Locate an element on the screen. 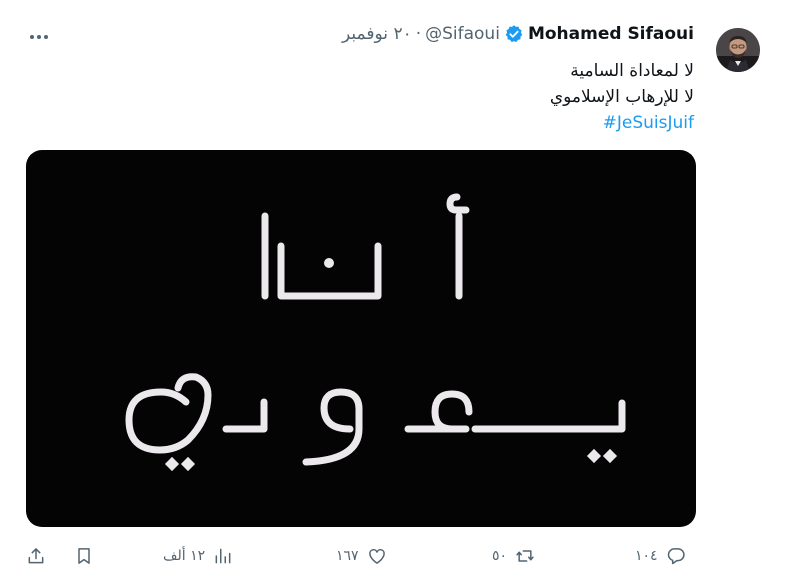 Image resolution: width=787 pixels, height=577 pixels. avatar-image is located at coordinates (738, 50).